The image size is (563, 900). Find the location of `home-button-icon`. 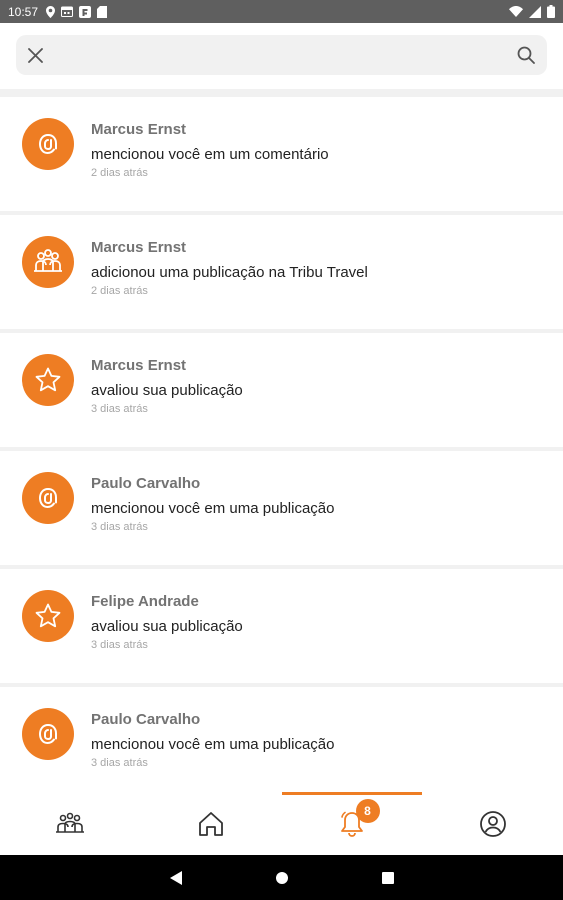

home-button-icon is located at coordinates (282, 878).